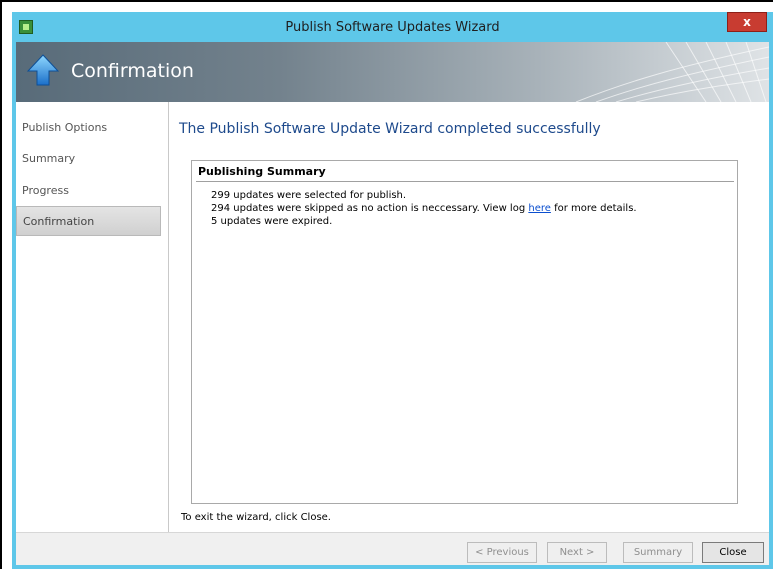 This screenshot has width=773, height=569. Describe the element at coordinates (88, 221) in the screenshot. I see `sidebar-item-confirmation: Confirmation` at that location.